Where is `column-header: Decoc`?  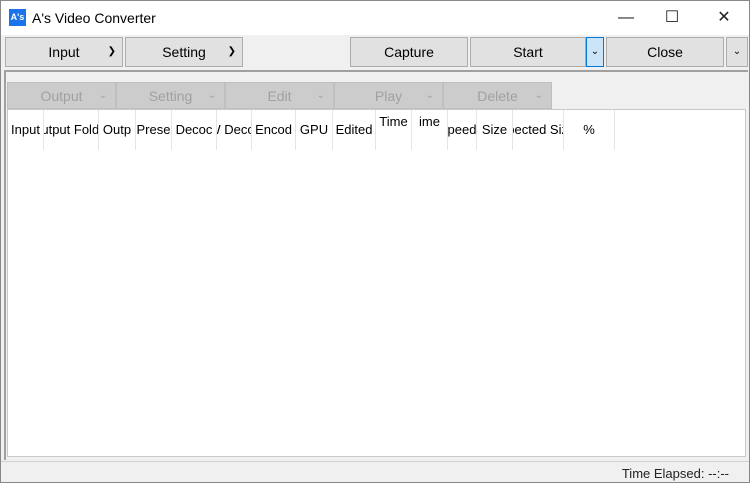
column-header: Decoc is located at coordinates (194, 130).